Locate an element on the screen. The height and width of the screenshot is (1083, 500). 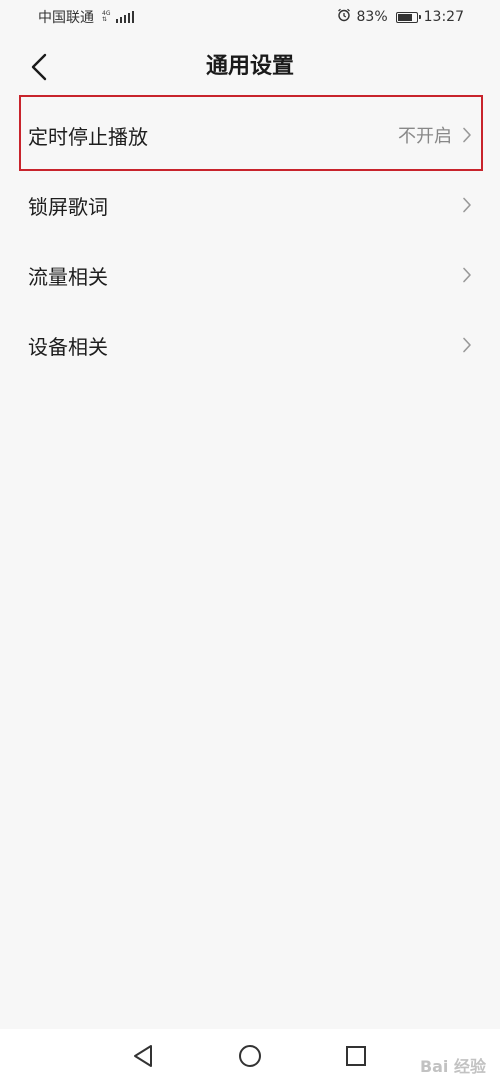
back-button is located at coordinates (39, 67).